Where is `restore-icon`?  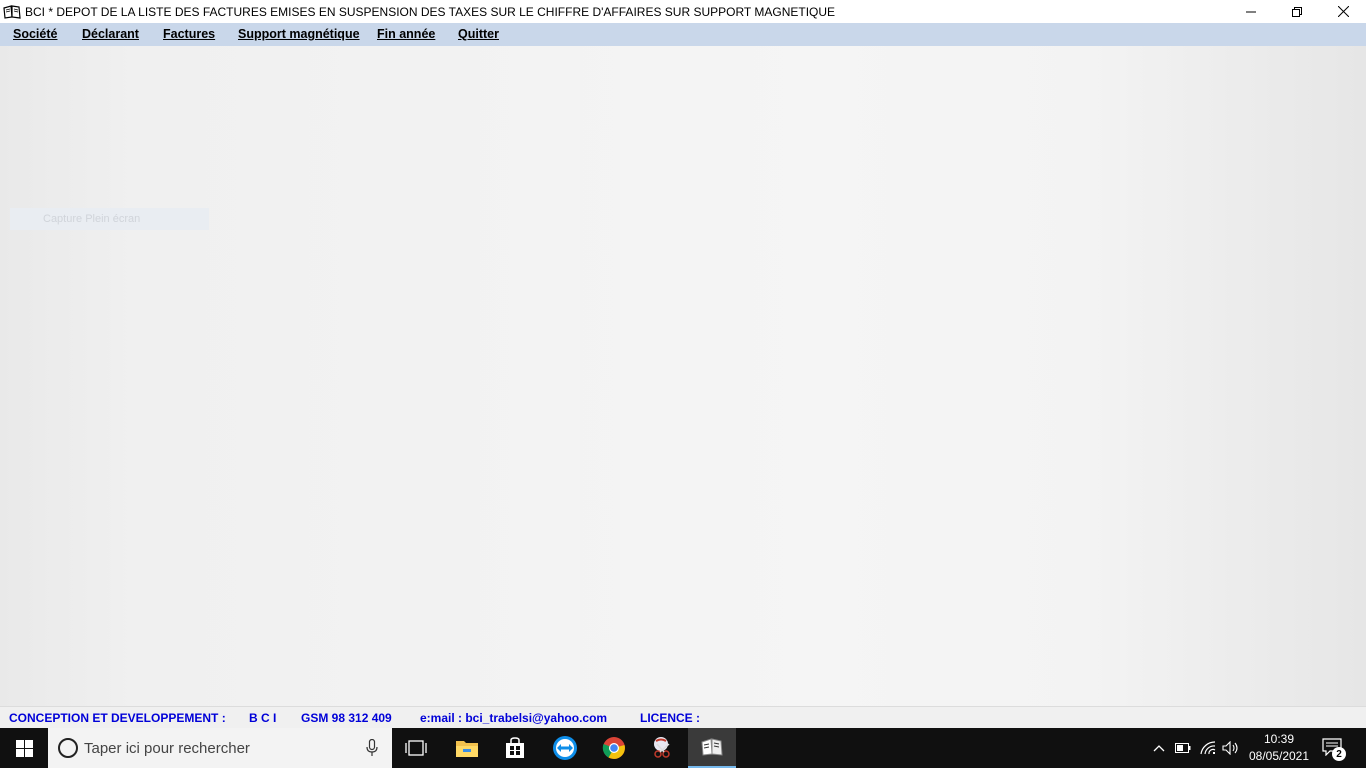
restore-icon is located at coordinates (1297, 11).